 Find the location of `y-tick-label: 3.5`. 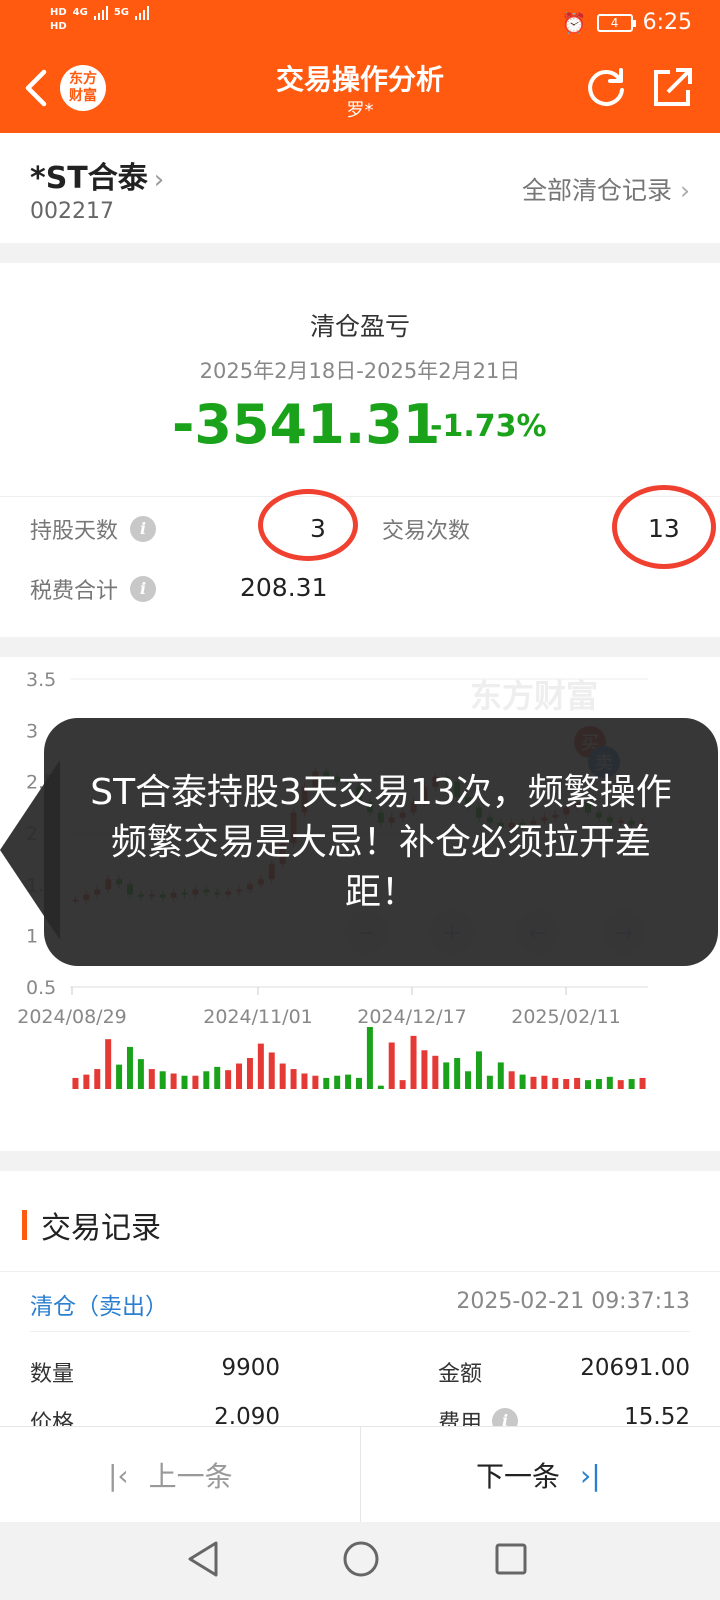

y-tick-label: 3.5 is located at coordinates (41, 680).